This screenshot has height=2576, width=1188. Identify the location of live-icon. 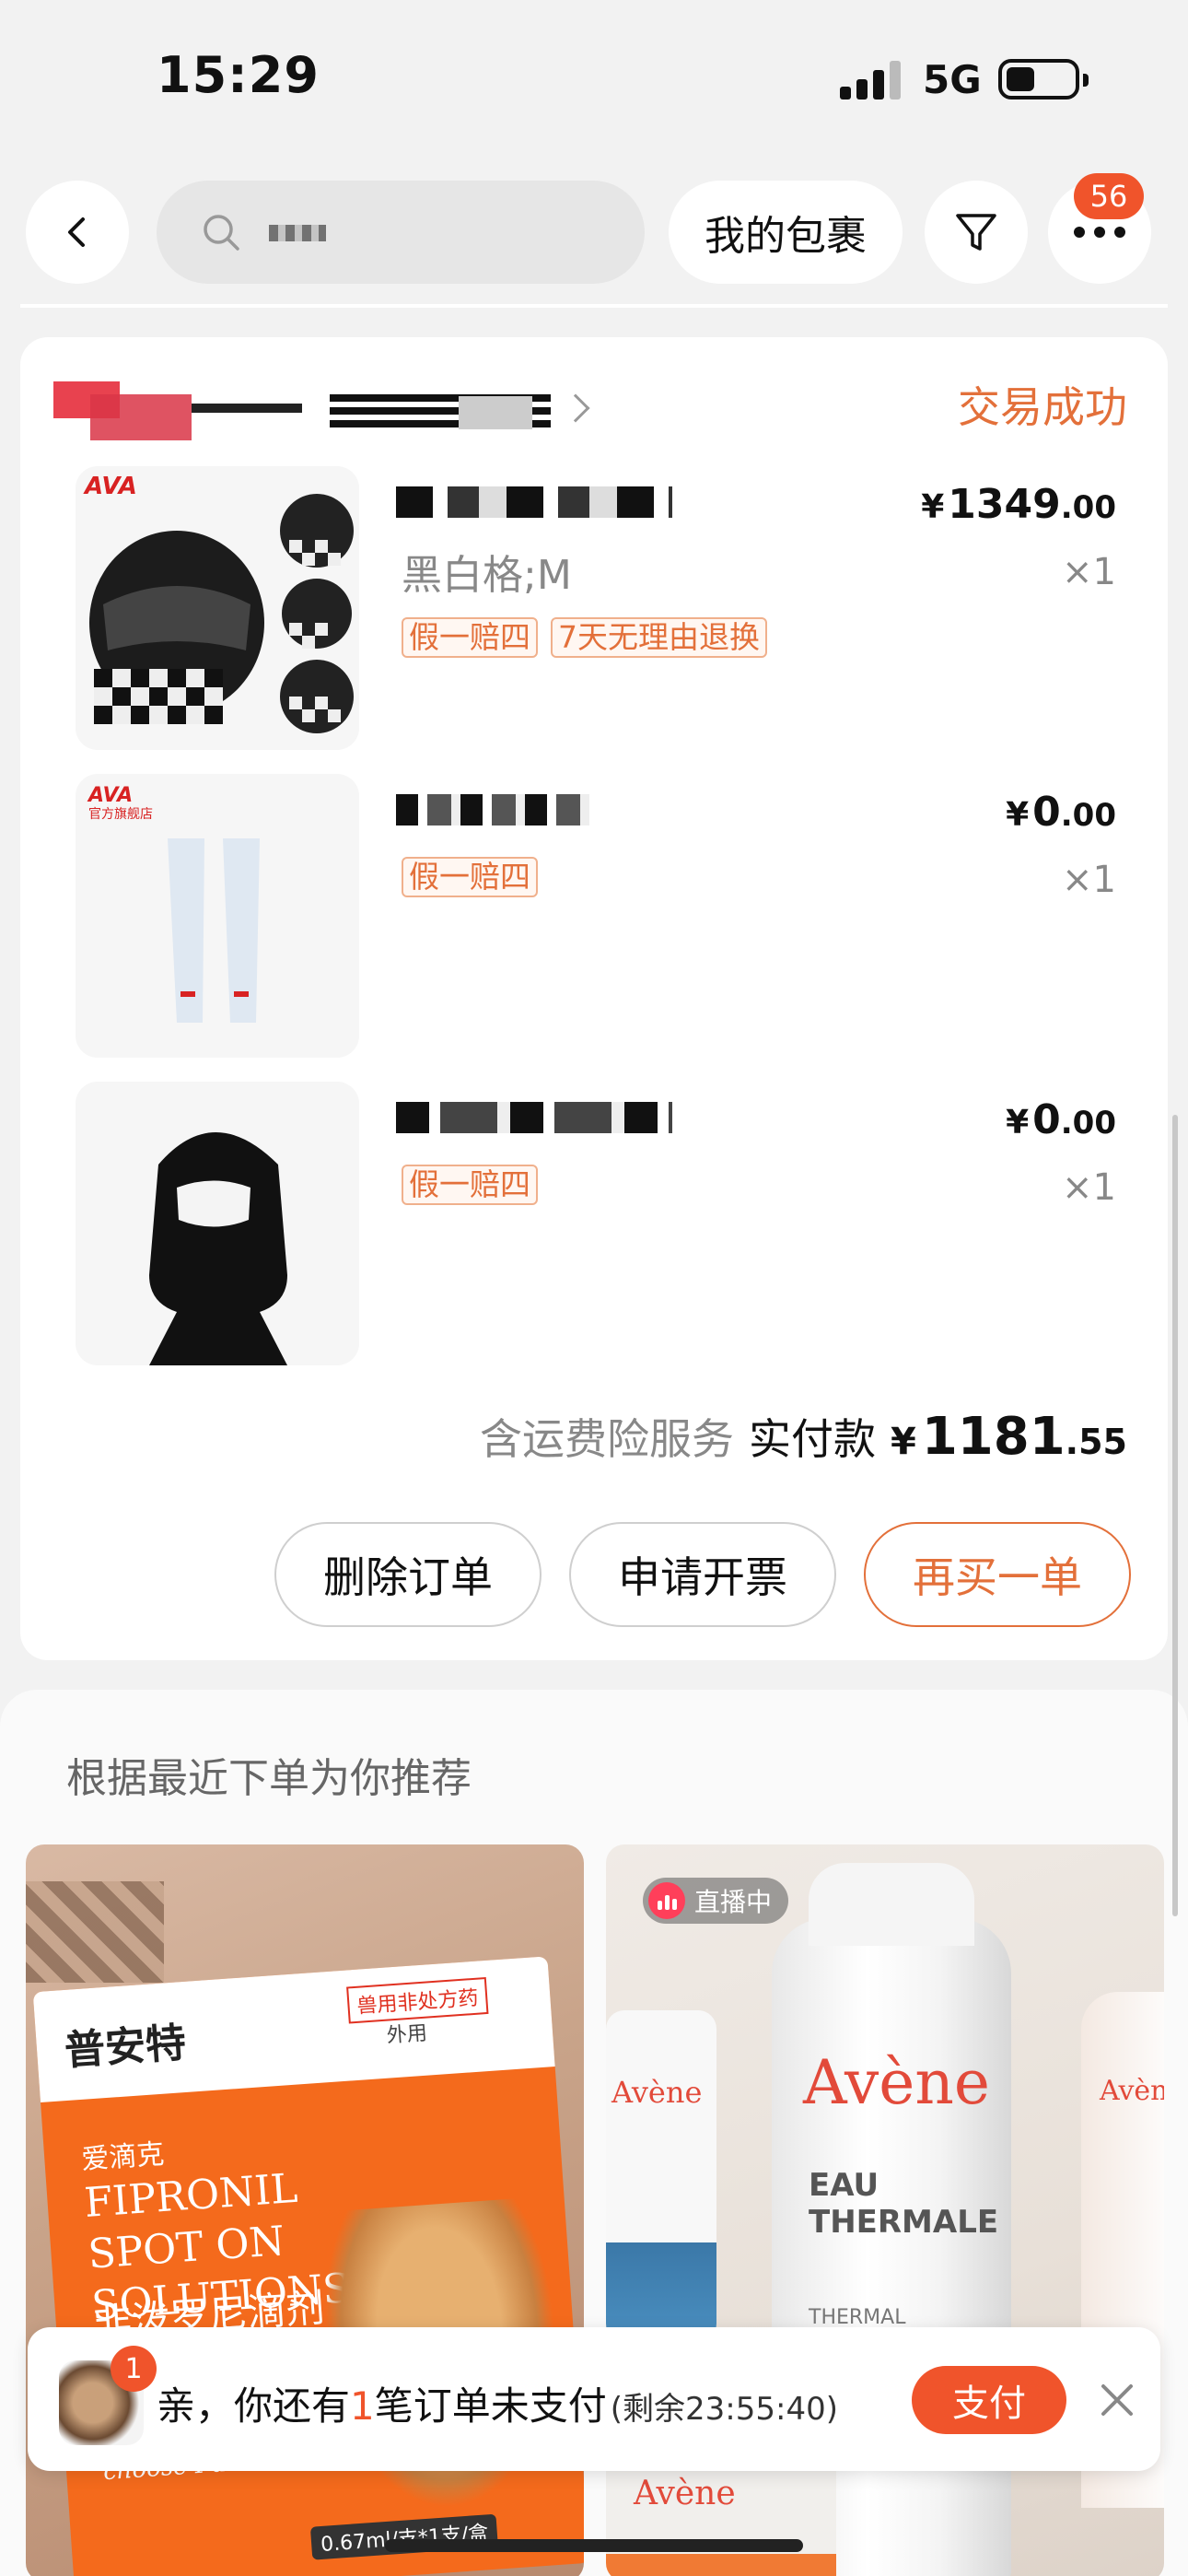
(666, 1900).